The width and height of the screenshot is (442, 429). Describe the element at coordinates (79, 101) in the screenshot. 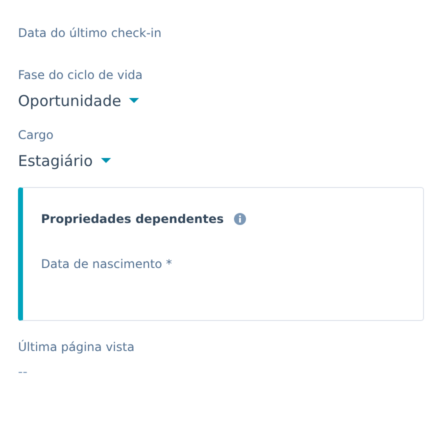

I see `dropdown: Oportunidade` at that location.